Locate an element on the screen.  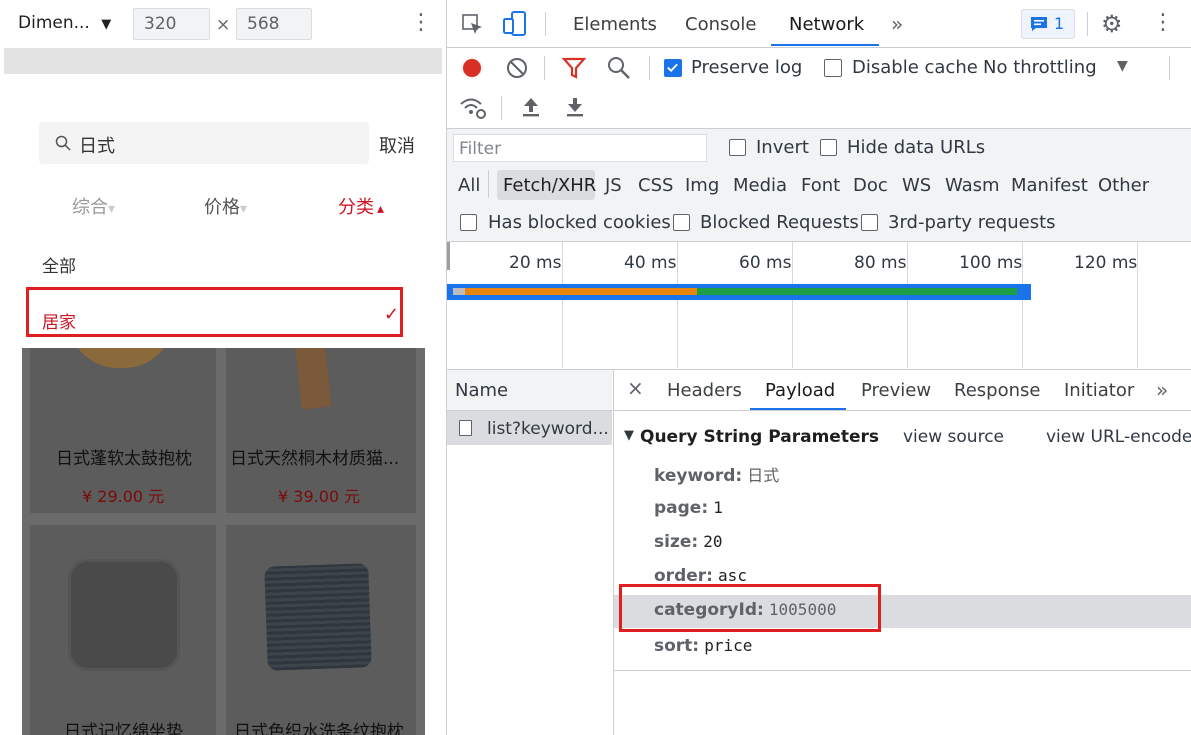
disable-cache-checkbox is located at coordinates (833, 68).